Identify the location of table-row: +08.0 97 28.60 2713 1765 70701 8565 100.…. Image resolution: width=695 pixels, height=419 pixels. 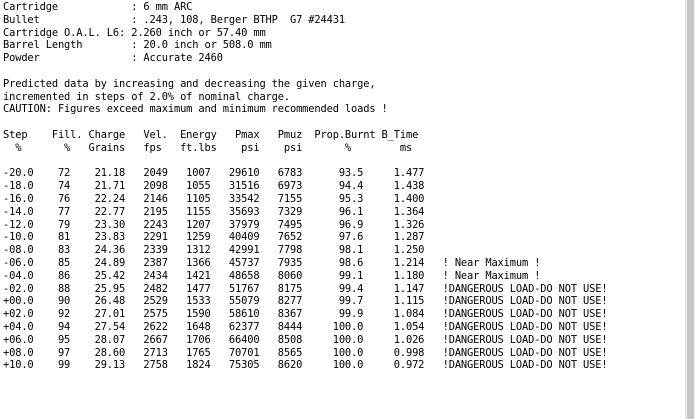
(305, 352).